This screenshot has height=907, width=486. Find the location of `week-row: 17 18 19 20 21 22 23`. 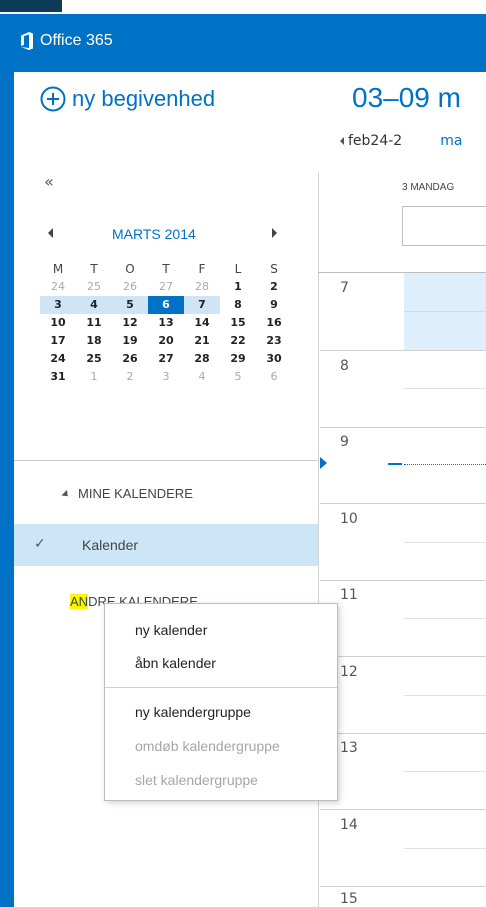

week-row: 17 18 19 20 21 22 23 is located at coordinates (166, 341).